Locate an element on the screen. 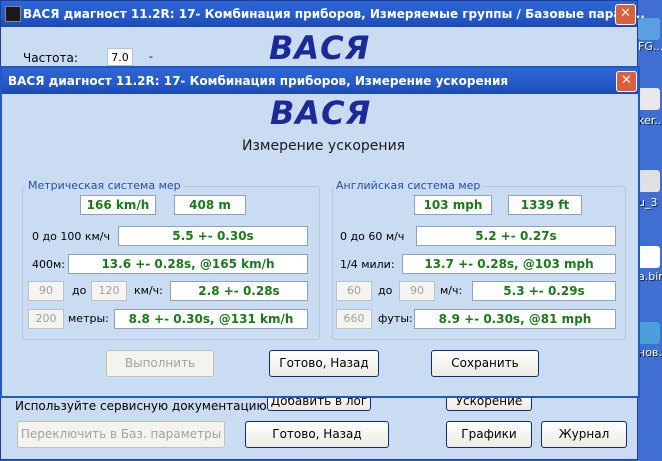  metric-meters-label: метры: is located at coordinates (88, 318).